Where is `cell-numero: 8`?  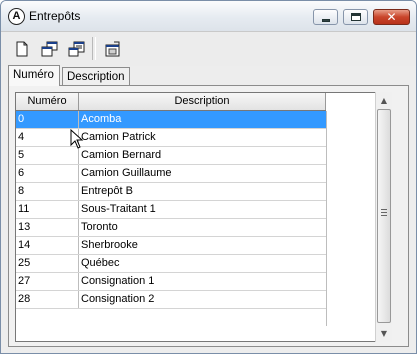 cell-numero: 8 is located at coordinates (47, 191).